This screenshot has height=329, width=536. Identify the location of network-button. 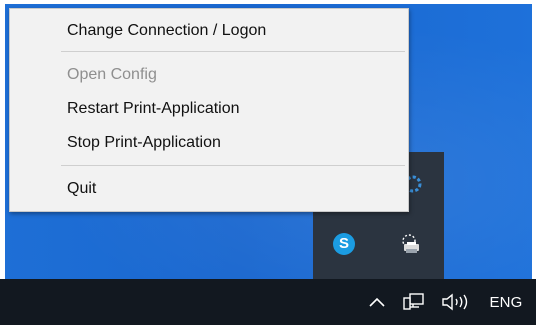
(414, 302).